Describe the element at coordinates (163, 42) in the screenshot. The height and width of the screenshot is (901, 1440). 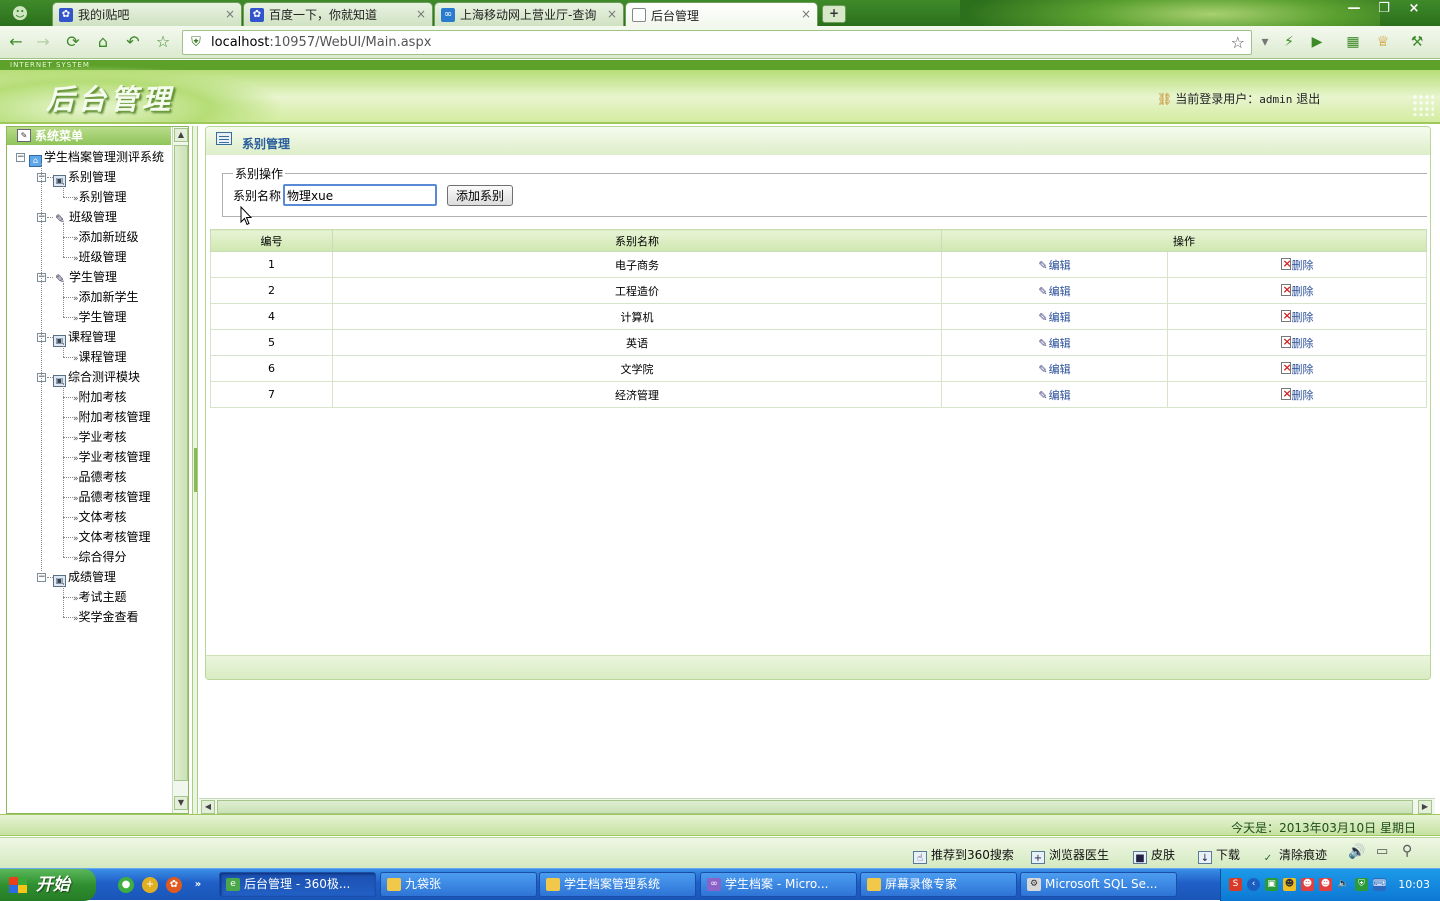
I see `favorites-star-icon: ☆` at that location.